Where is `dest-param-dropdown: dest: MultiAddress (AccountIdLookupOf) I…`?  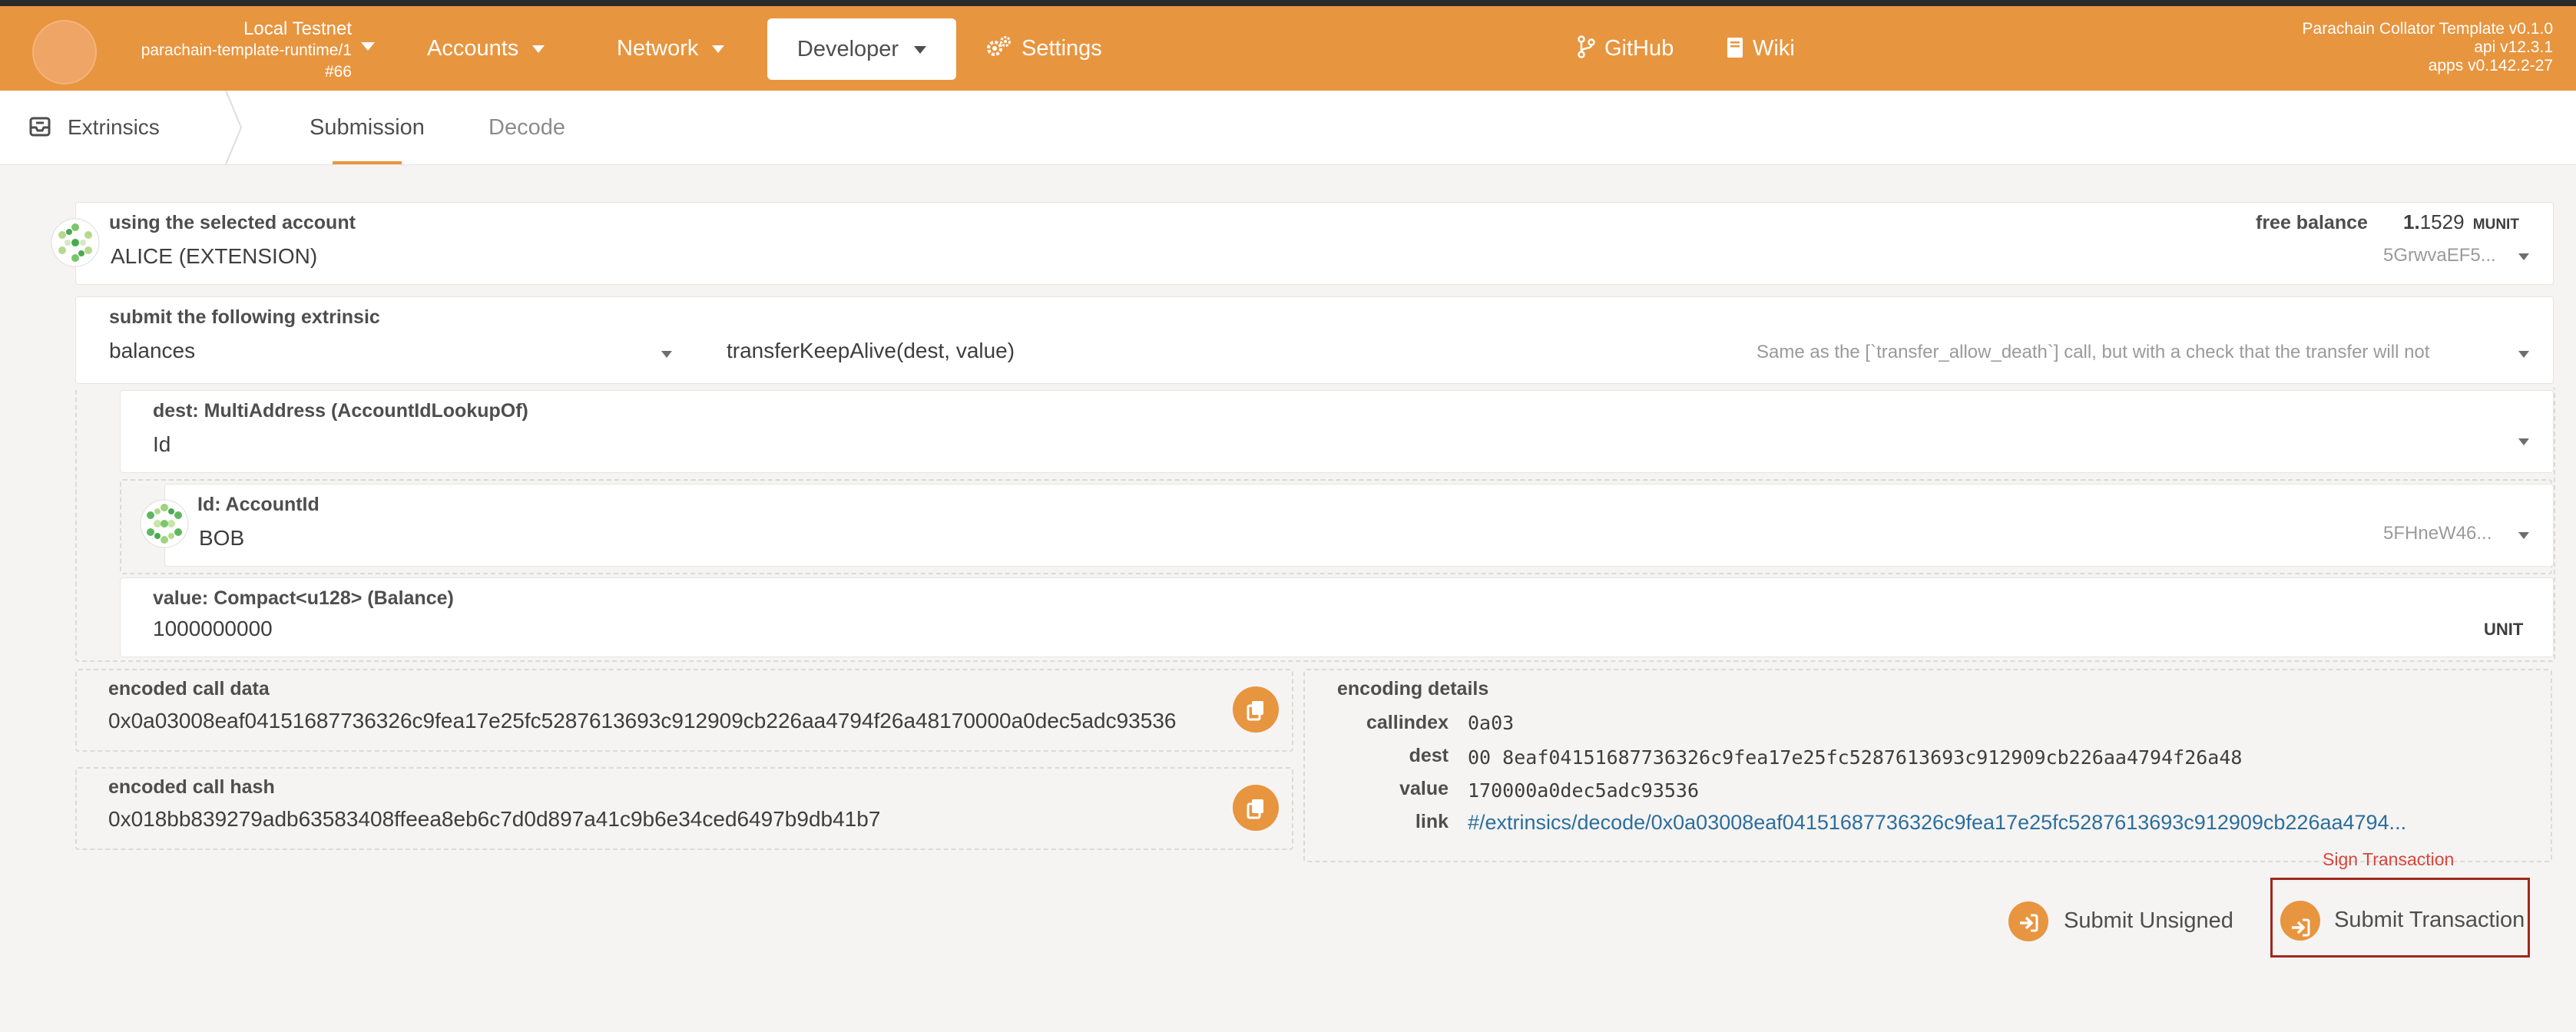 dest-param-dropdown: dest: MultiAddress (AccountIdLookupOf) I… is located at coordinates (1337, 432).